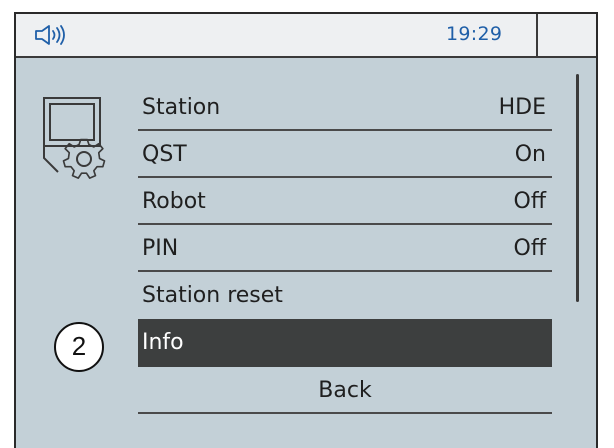  Describe the element at coordinates (537, 35) in the screenshot. I see `status-divider` at that location.